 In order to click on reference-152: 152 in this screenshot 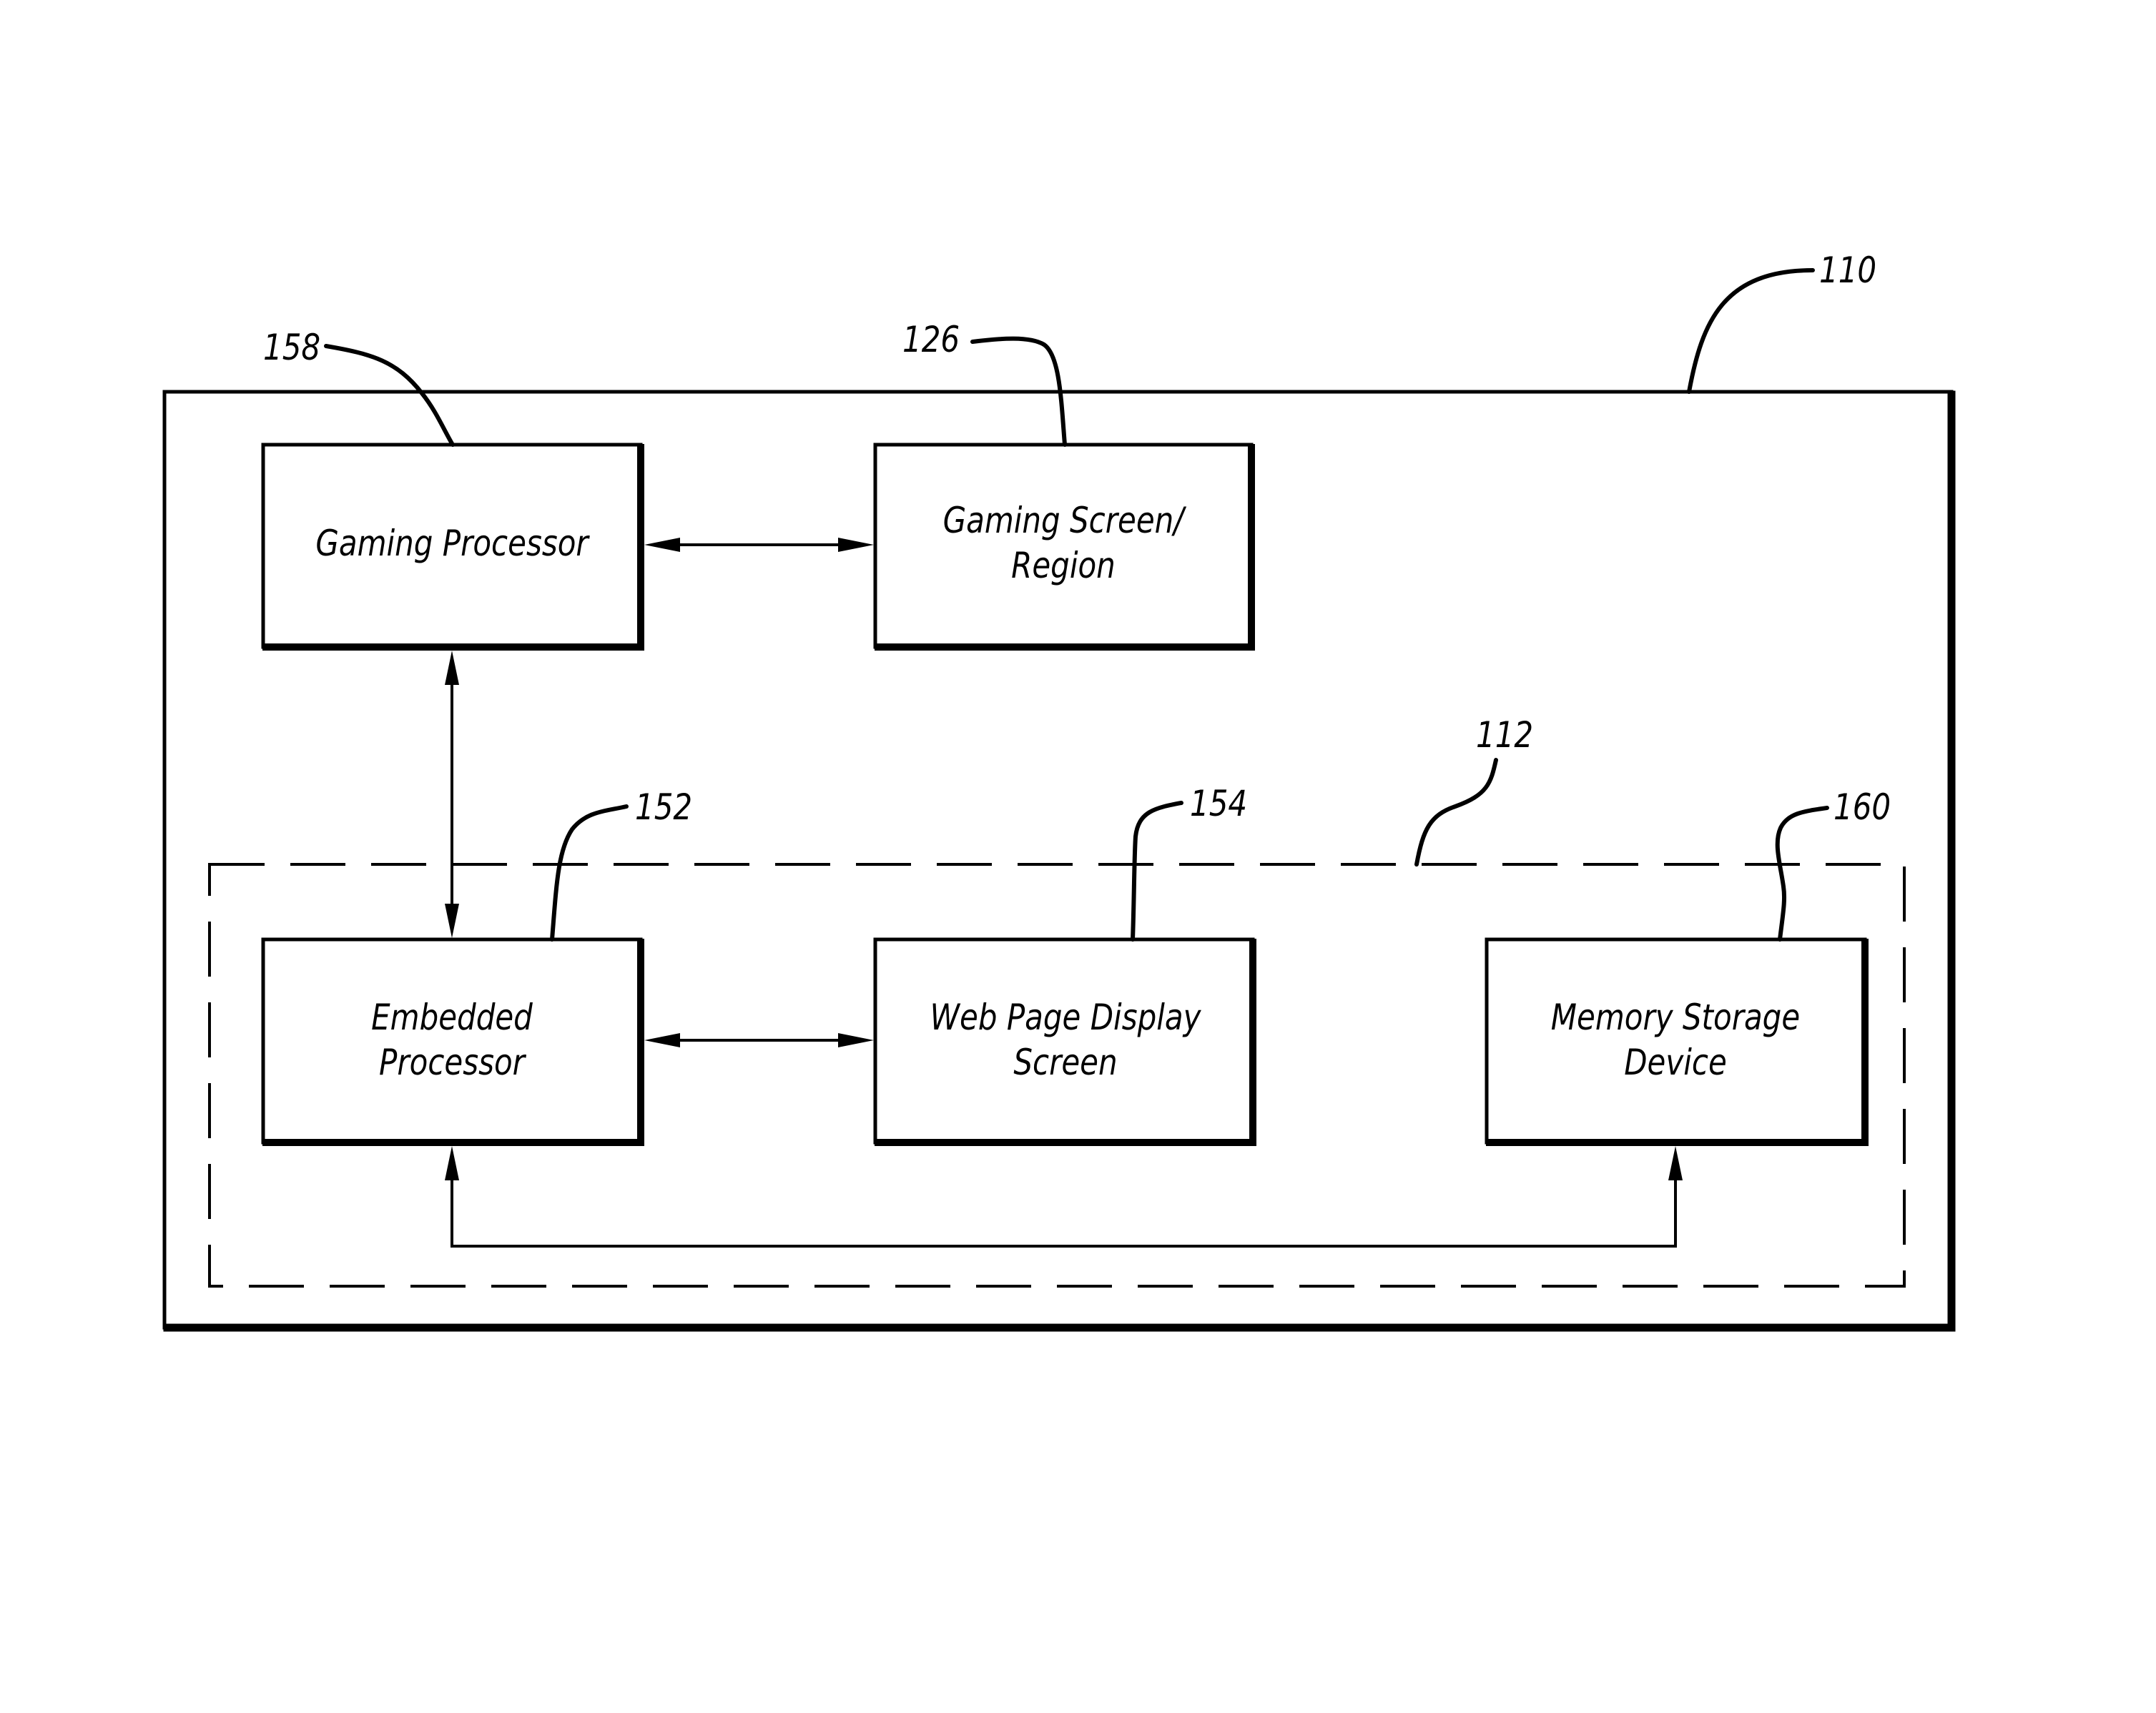, I will do `click(621, 864)`.